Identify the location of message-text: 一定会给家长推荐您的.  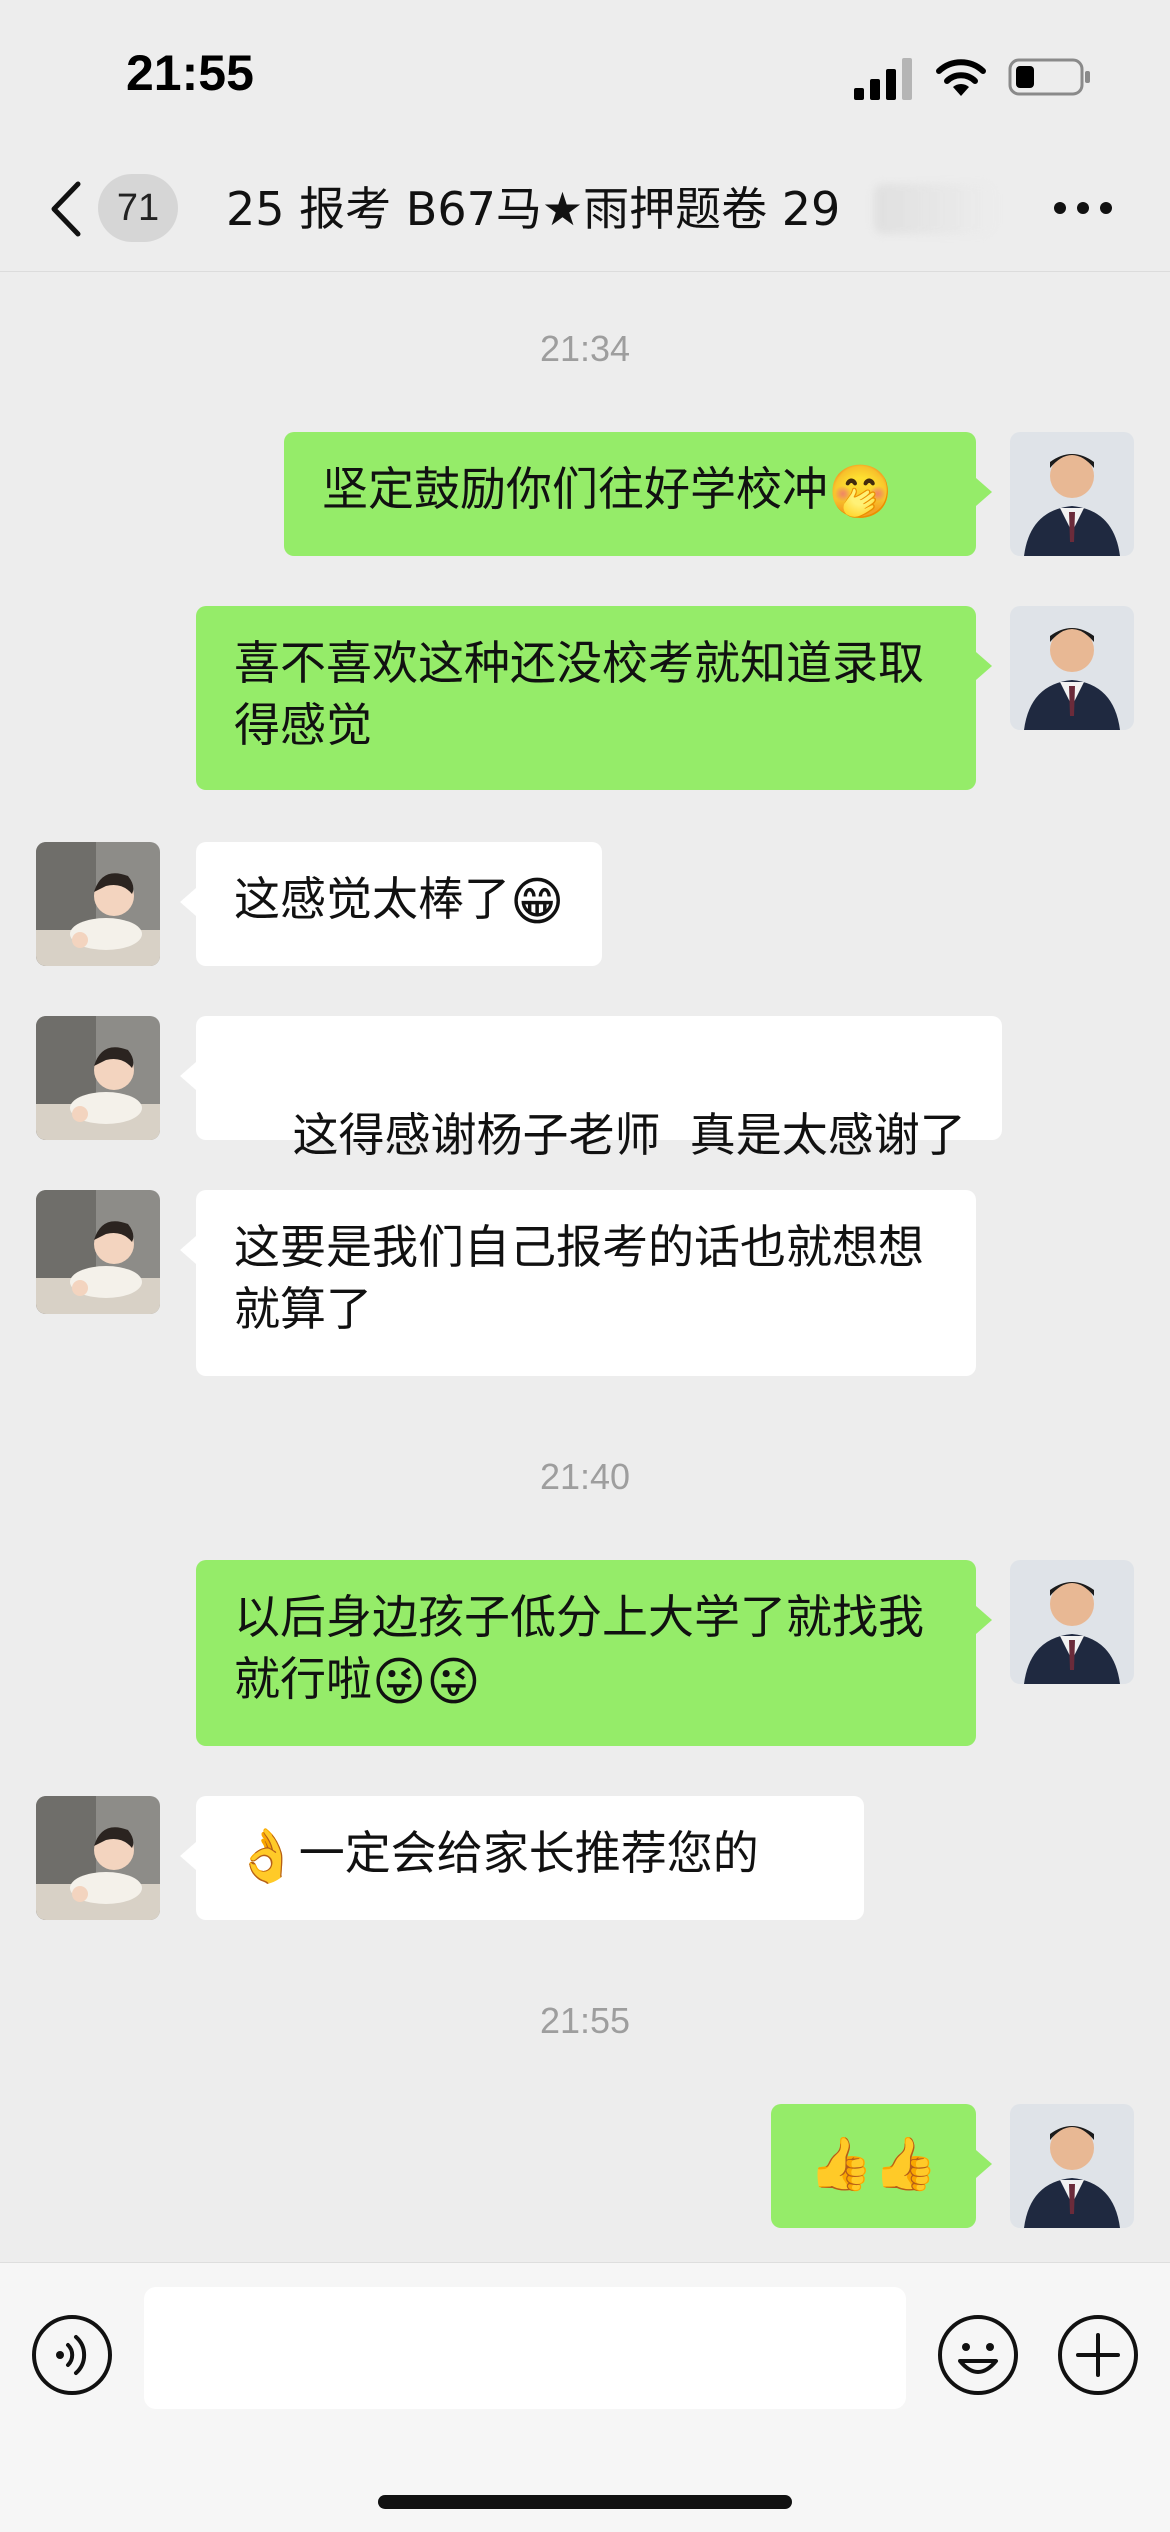
(528, 1853).